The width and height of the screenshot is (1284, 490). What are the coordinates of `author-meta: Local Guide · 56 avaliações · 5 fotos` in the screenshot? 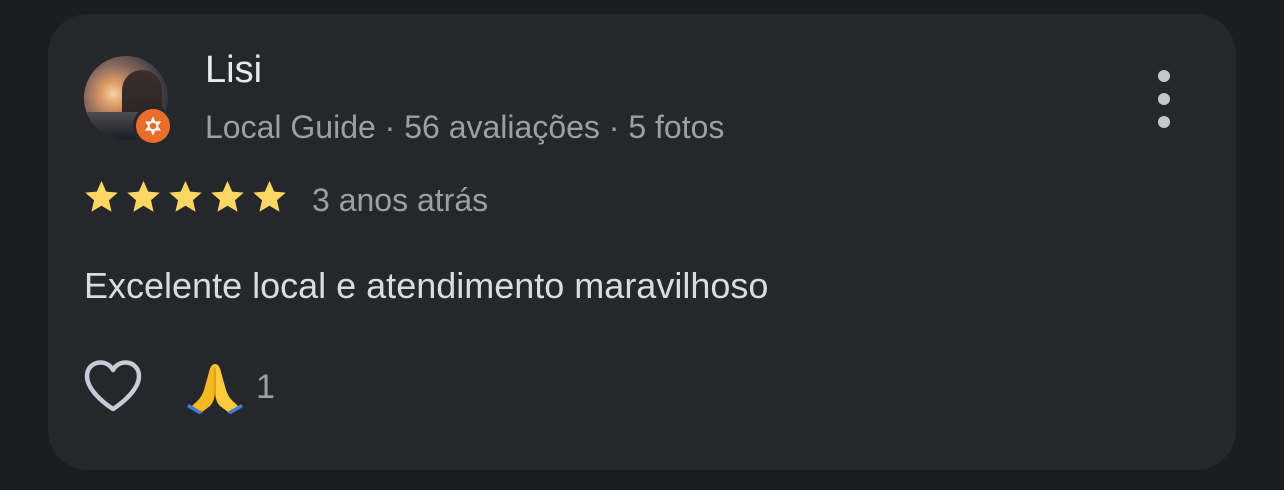 It's located at (465, 127).